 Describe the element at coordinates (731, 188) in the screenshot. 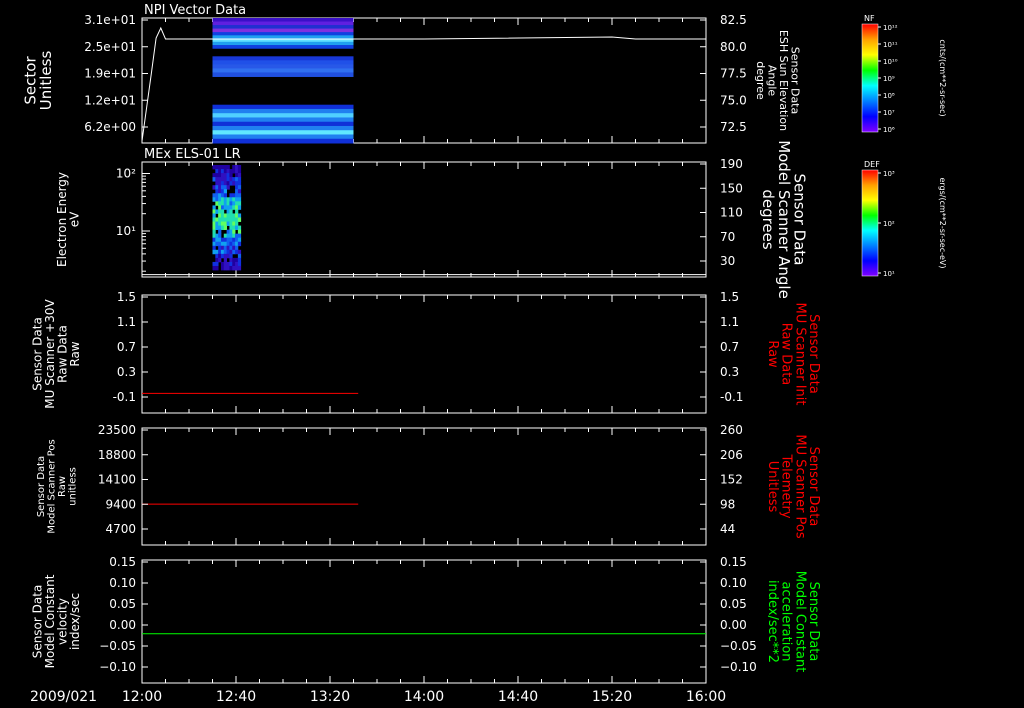

I see `y2-tick-label: 150` at that location.